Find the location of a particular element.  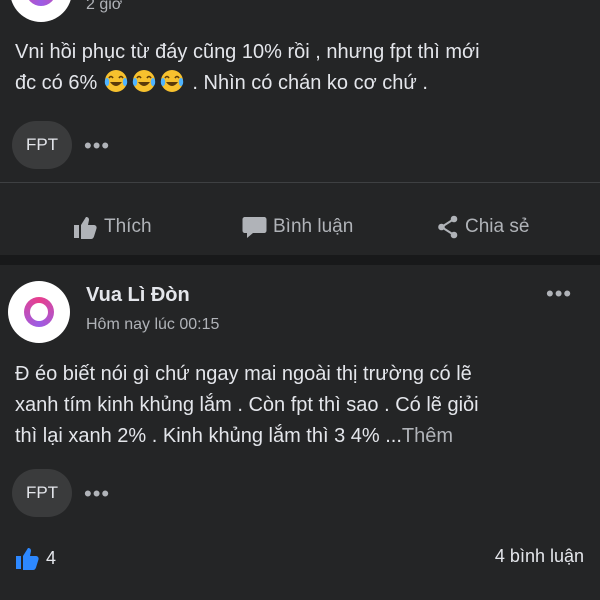

share-label: Chia sẻ is located at coordinates (497, 226).